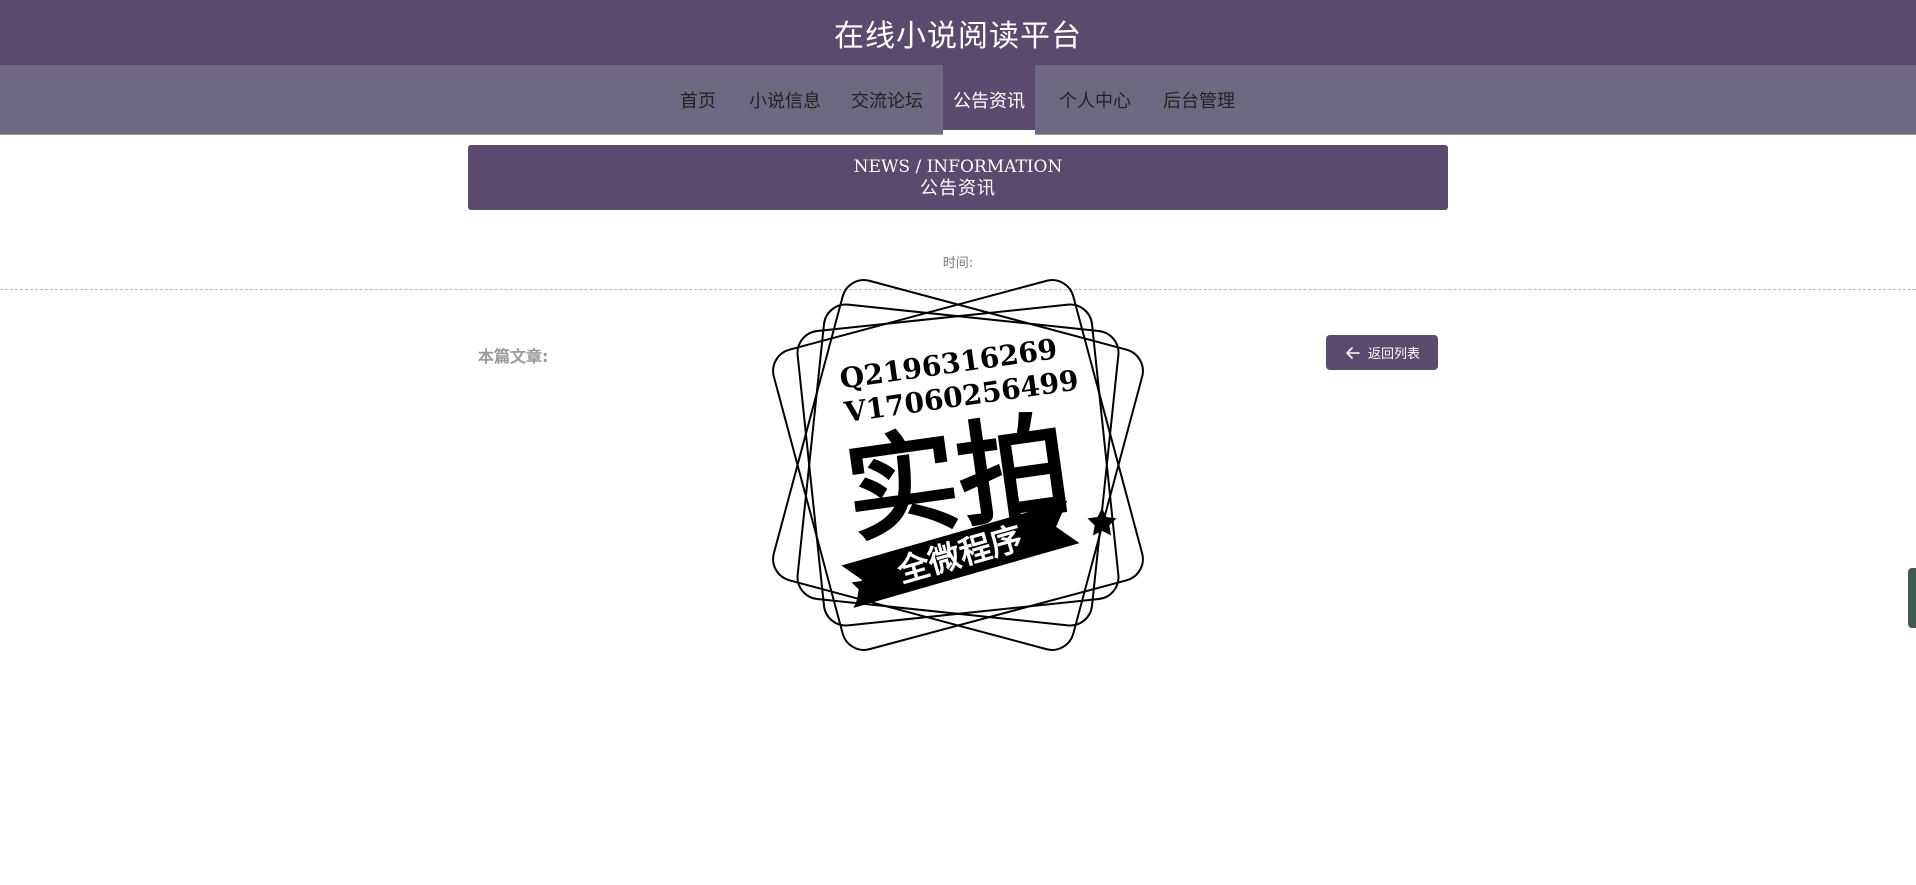 The image size is (1916, 885). What do you see at coordinates (958, 36) in the screenshot?
I see `site-title: 在线小说阅读平台` at bounding box center [958, 36].